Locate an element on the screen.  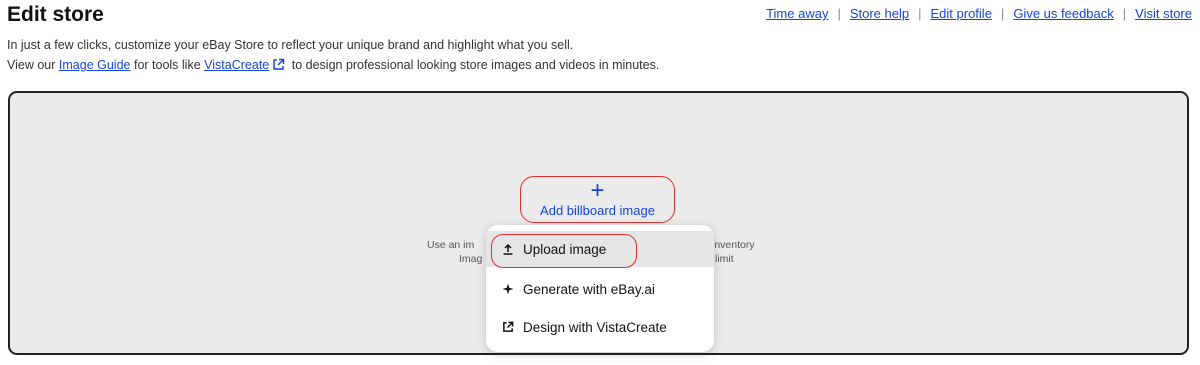
store-help-link: Store help is located at coordinates (879, 13).